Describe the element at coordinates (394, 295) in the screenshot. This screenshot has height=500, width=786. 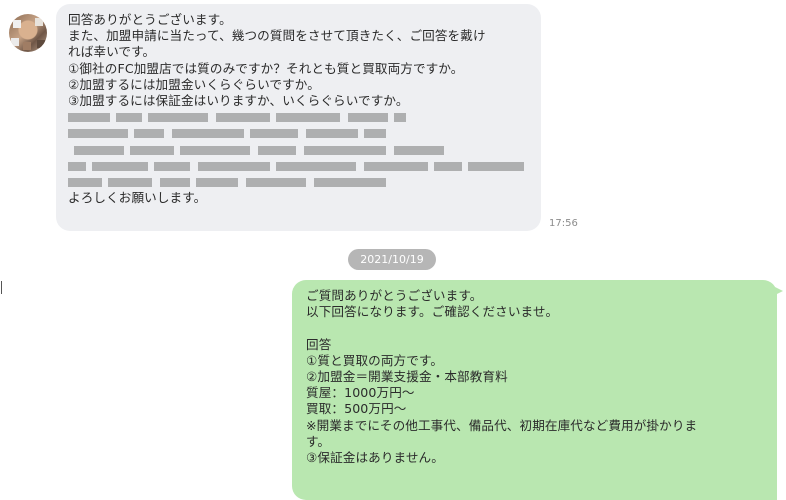
I see `sent-line: ご質問ありがとうございます。` at that location.